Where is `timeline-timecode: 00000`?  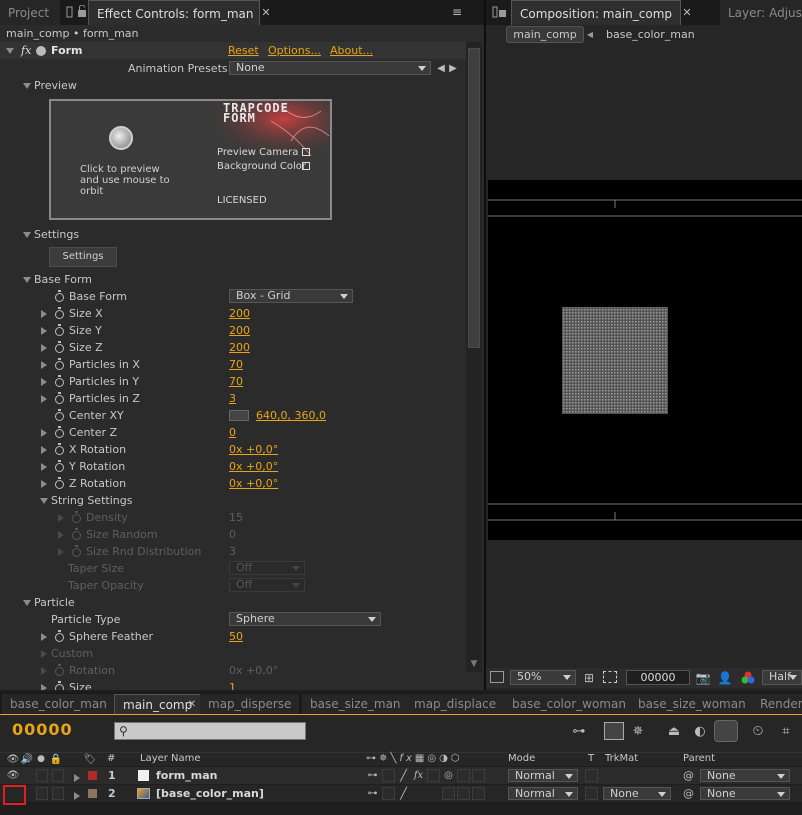
timeline-timecode: 00000 is located at coordinates (42, 729).